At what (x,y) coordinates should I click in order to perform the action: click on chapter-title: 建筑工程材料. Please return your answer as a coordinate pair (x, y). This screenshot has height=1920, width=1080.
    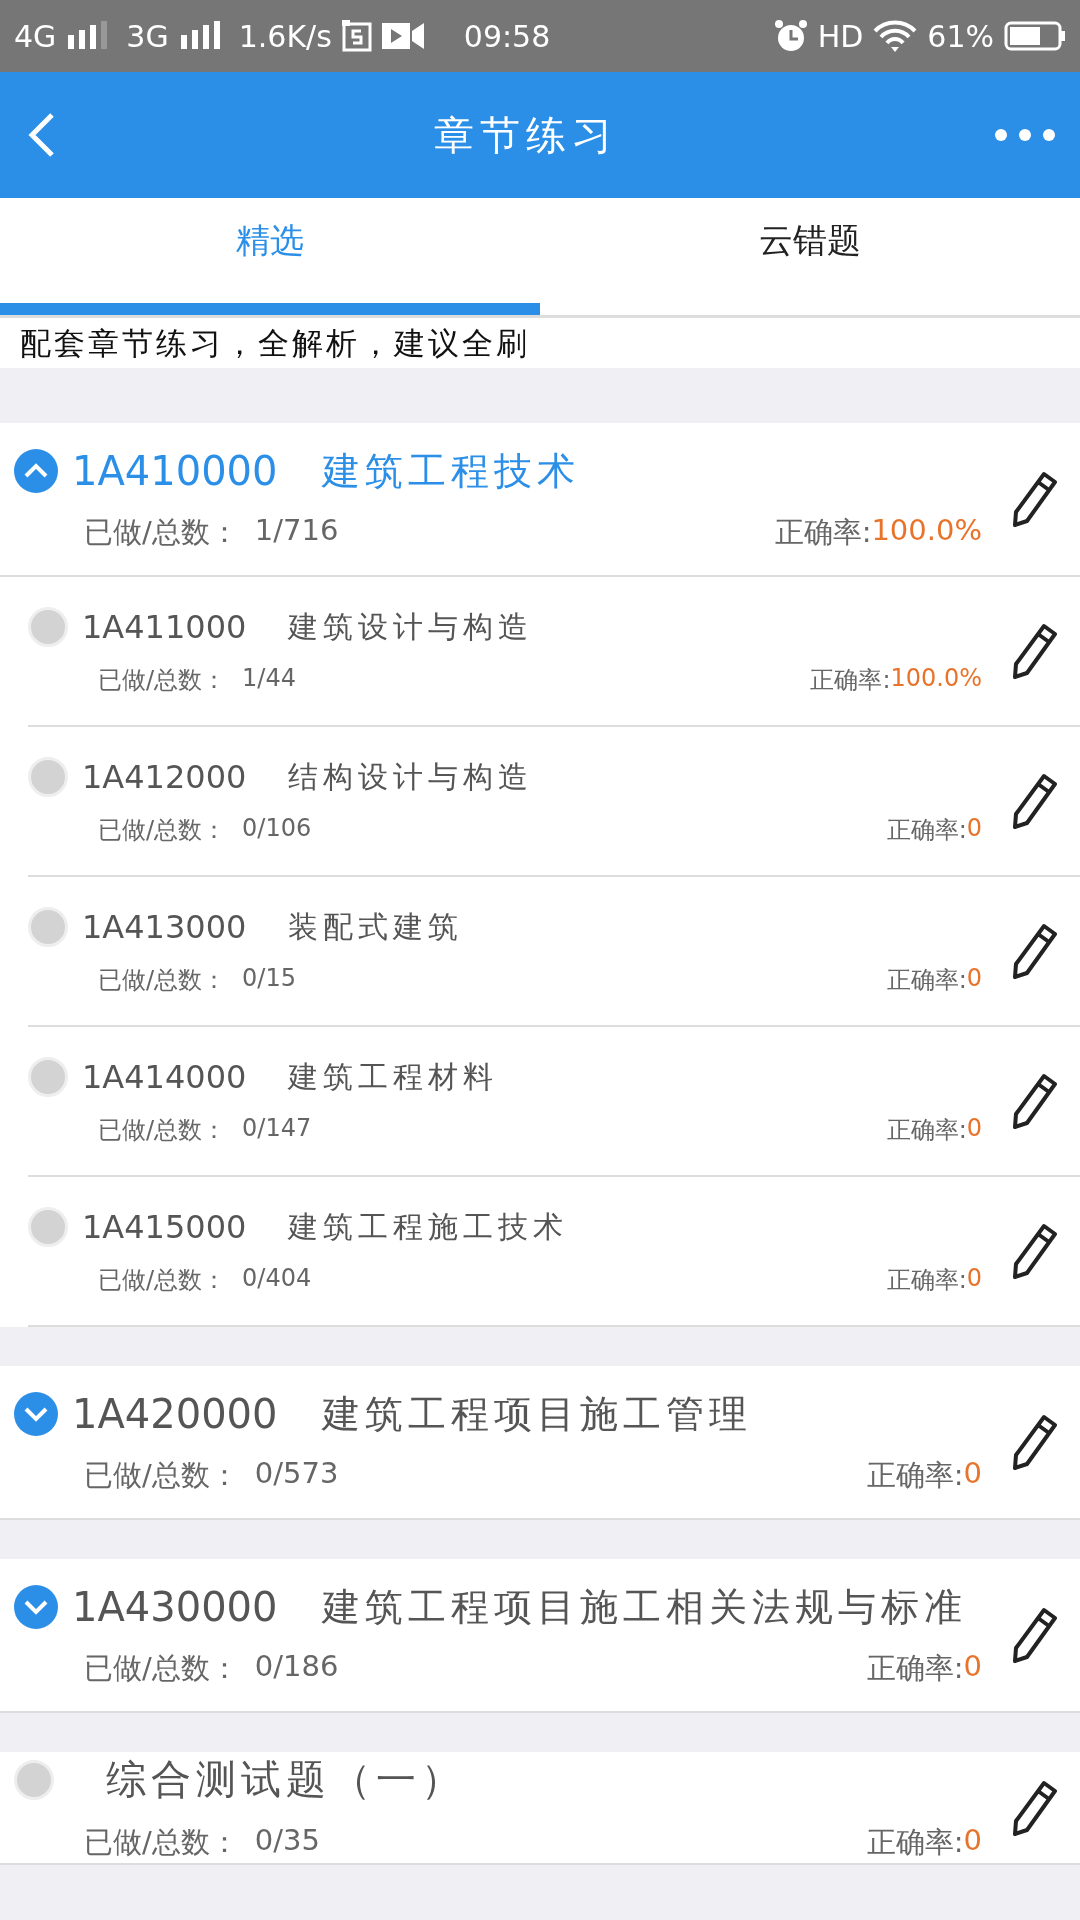
    Looking at the image, I should click on (393, 1077).